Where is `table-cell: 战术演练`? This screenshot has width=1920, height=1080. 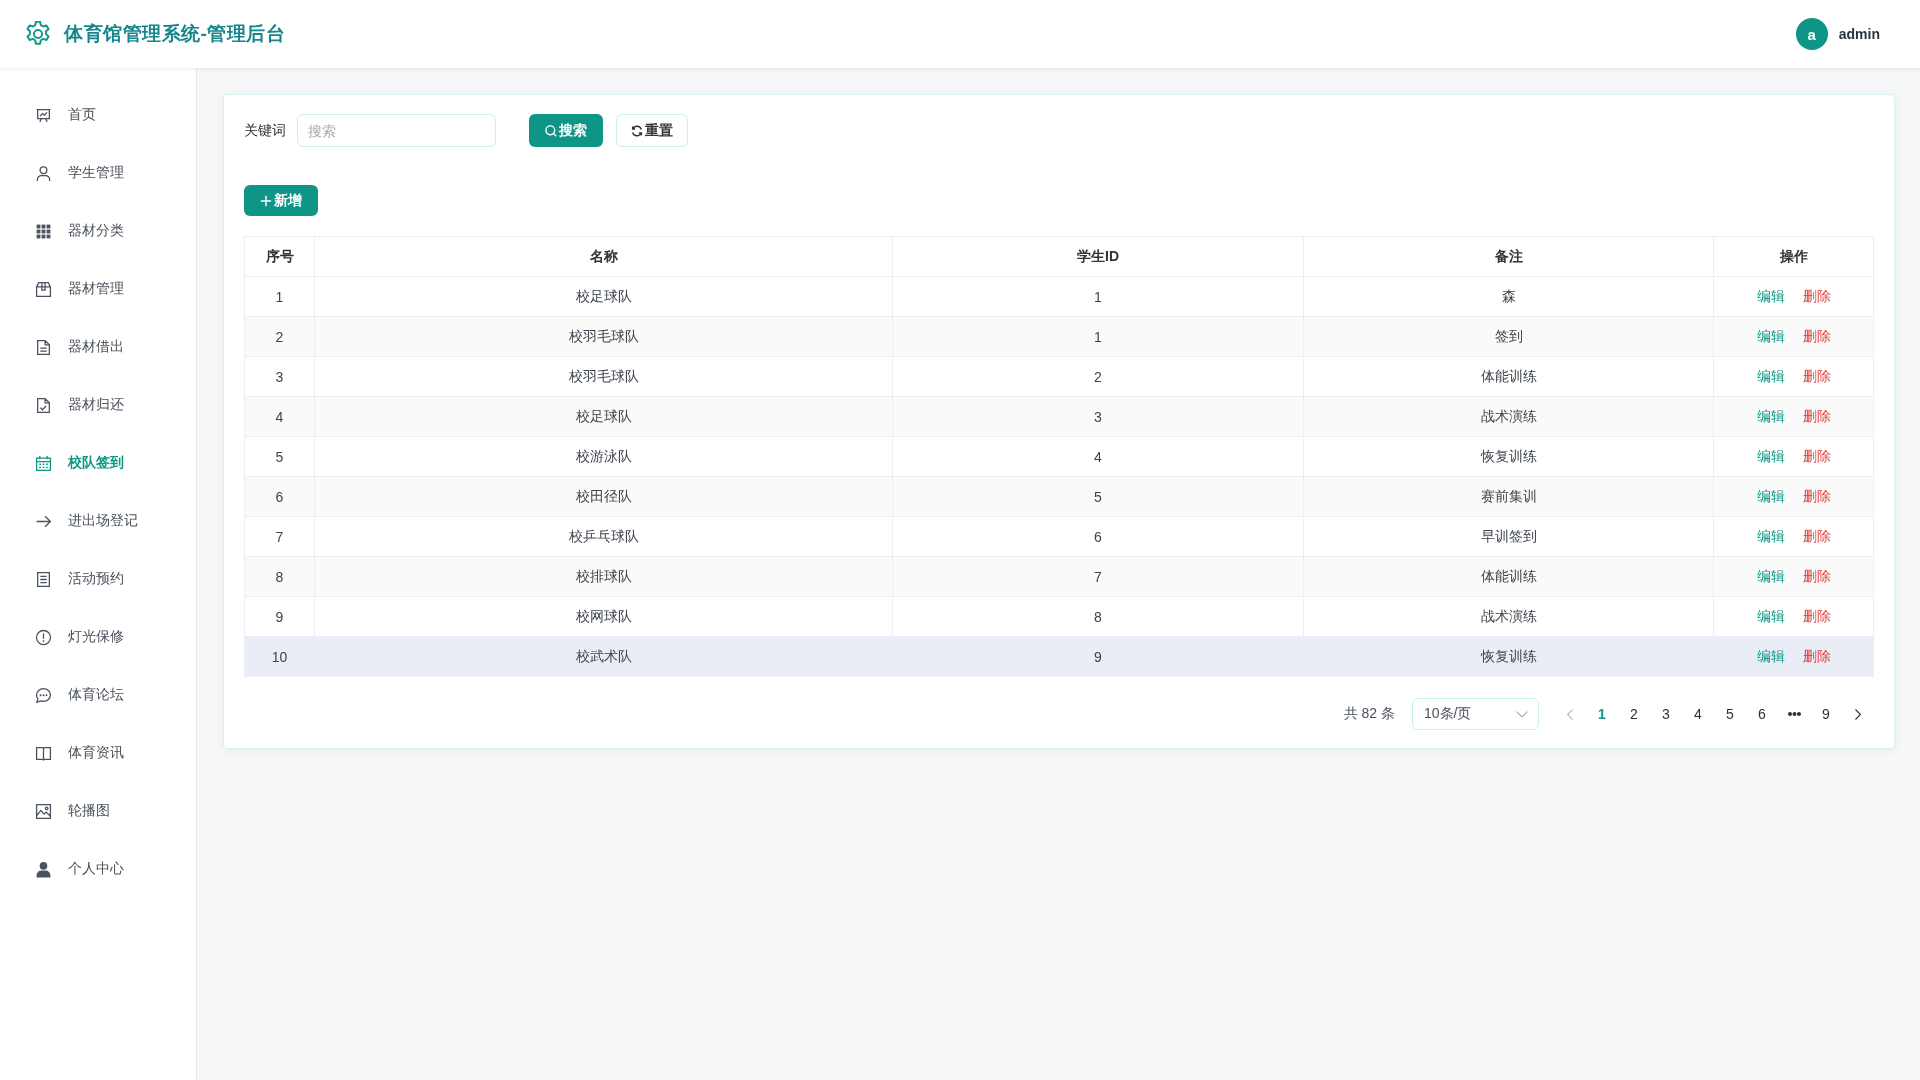 table-cell: 战术演练 is located at coordinates (1508, 416).